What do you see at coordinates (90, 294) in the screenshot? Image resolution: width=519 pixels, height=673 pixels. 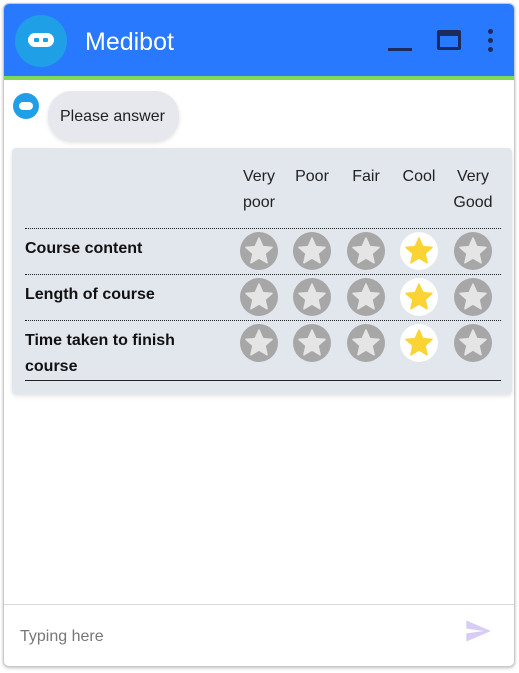 I see `rating-row-label: Length of course` at bounding box center [90, 294].